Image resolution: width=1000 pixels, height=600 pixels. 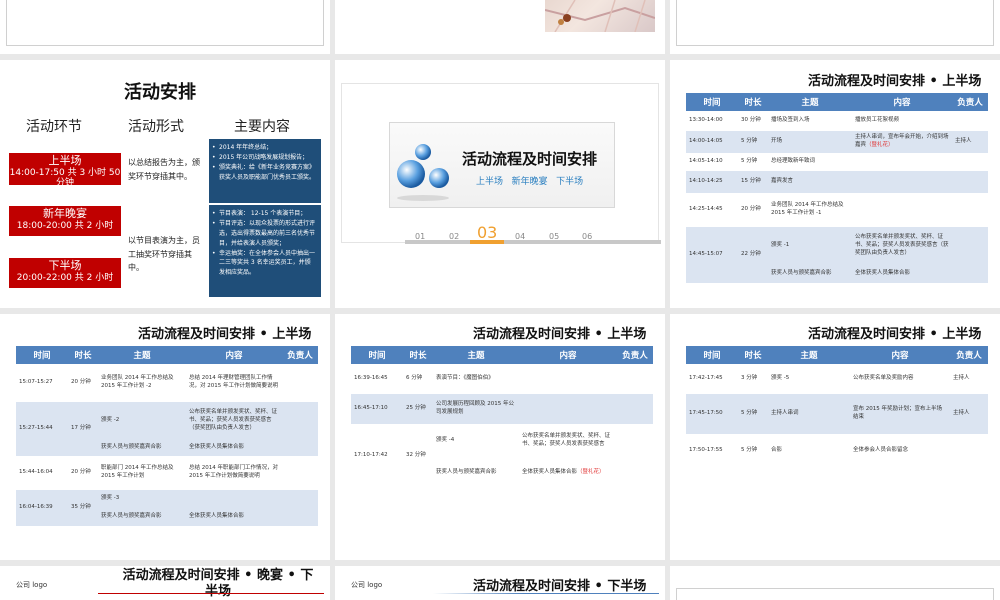 What do you see at coordinates (587, 236) in the screenshot?
I see `timeline-step: 06` at bounding box center [587, 236].